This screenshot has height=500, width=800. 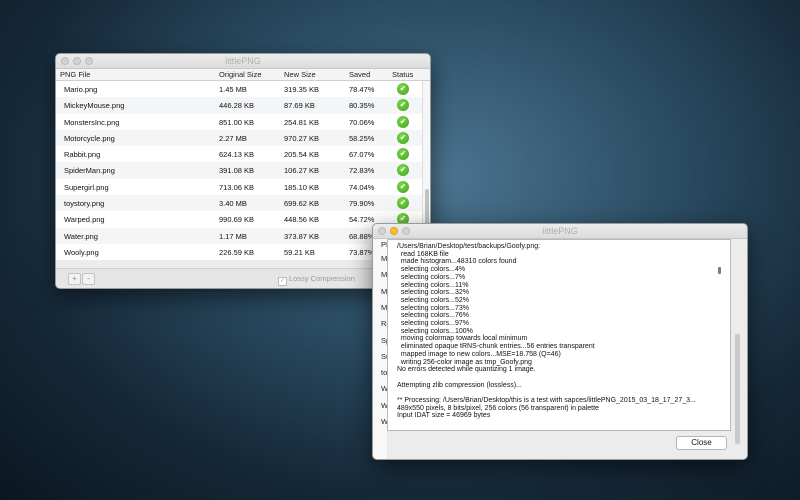 I want to click on table-row: Rabbit.png 624.13 KB 205.54 KB 67.07% ✔, so click(x=239, y=154).